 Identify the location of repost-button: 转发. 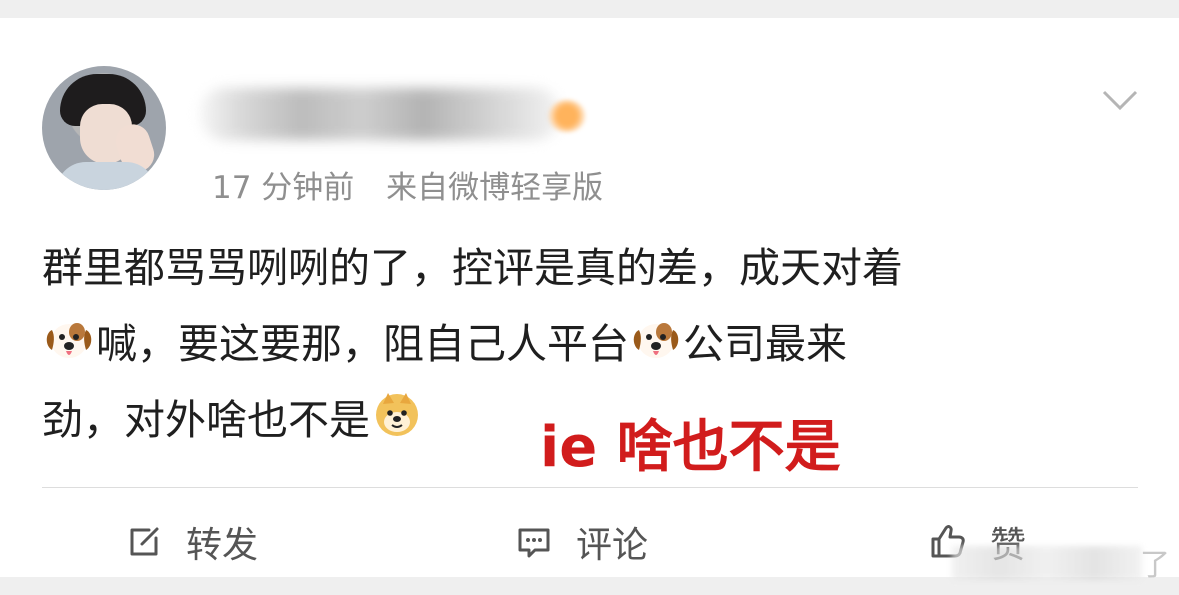
(191, 542).